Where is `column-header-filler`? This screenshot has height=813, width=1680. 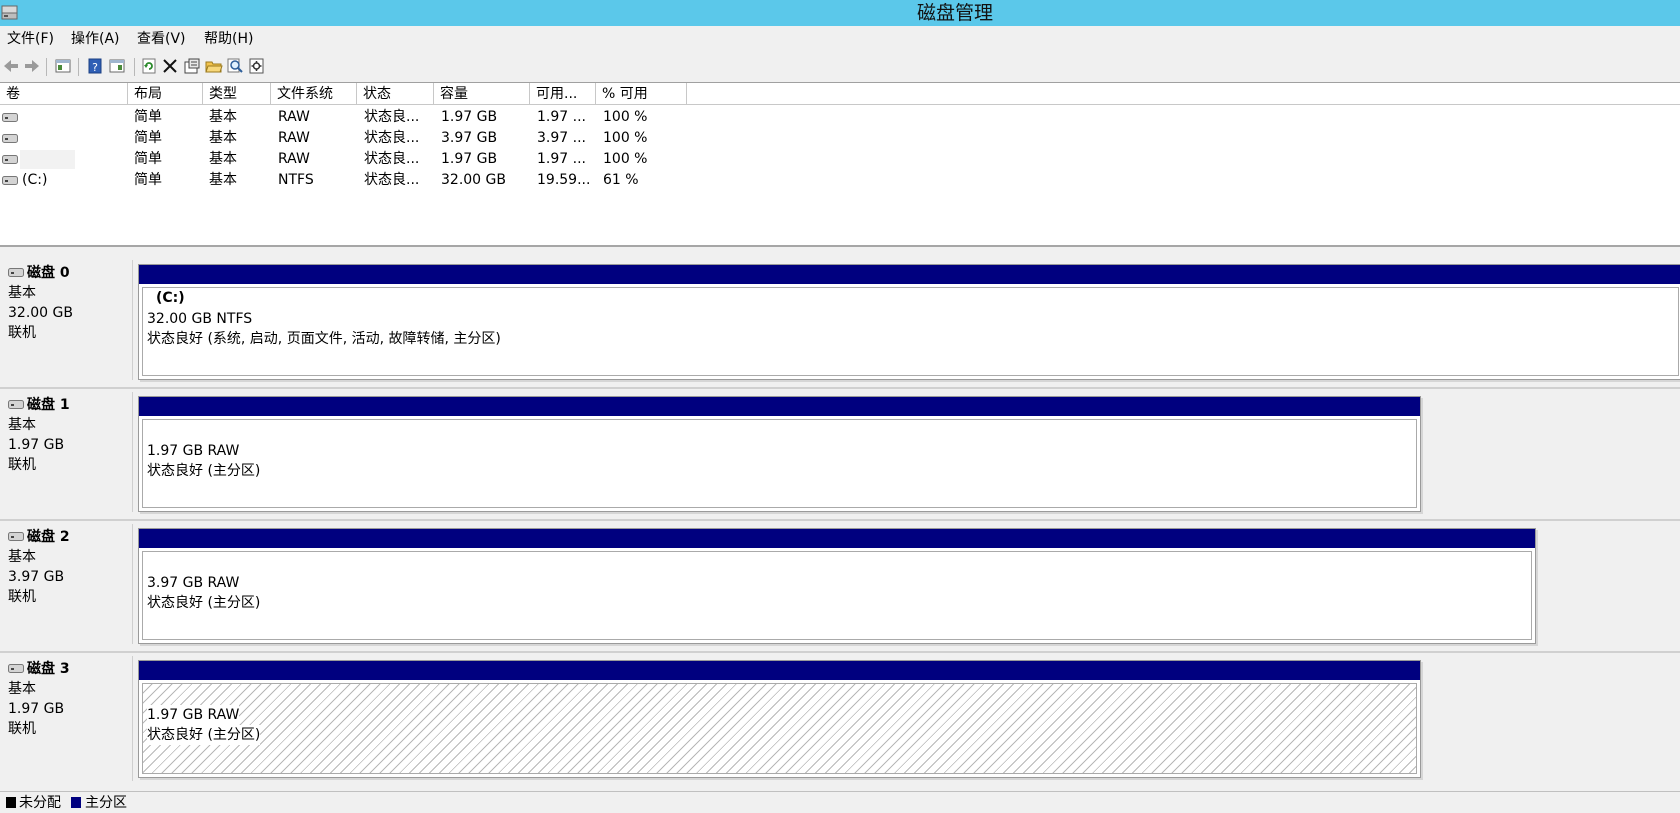
column-header-filler is located at coordinates (1183, 94).